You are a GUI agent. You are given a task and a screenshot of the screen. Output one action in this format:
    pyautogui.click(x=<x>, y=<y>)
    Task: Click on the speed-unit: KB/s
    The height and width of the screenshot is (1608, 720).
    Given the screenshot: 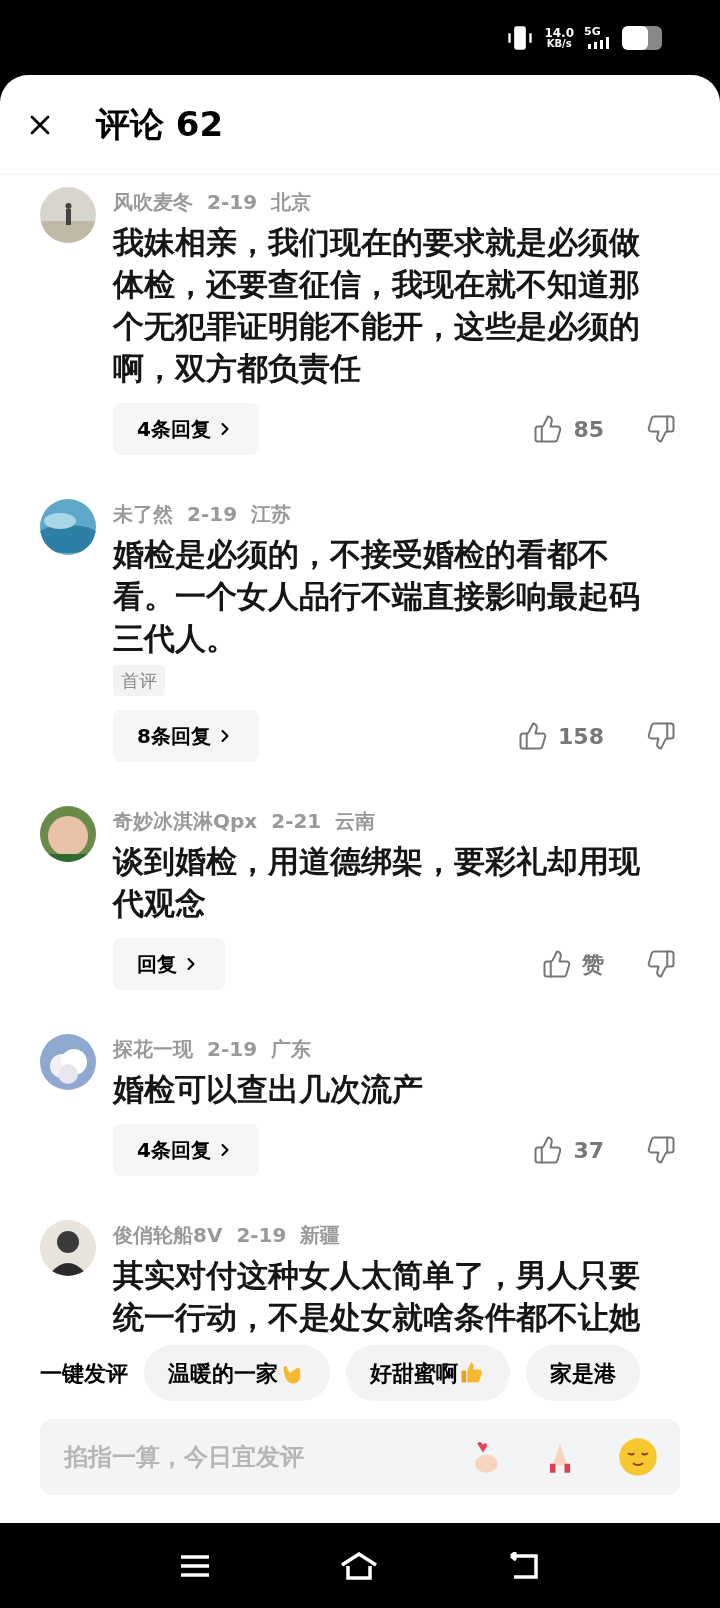 What is the action you would take?
    pyautogui.click(x=559, y=43)
    